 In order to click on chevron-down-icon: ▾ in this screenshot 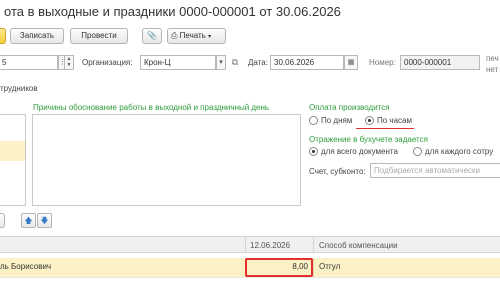, I will do `click(210, 37)`.